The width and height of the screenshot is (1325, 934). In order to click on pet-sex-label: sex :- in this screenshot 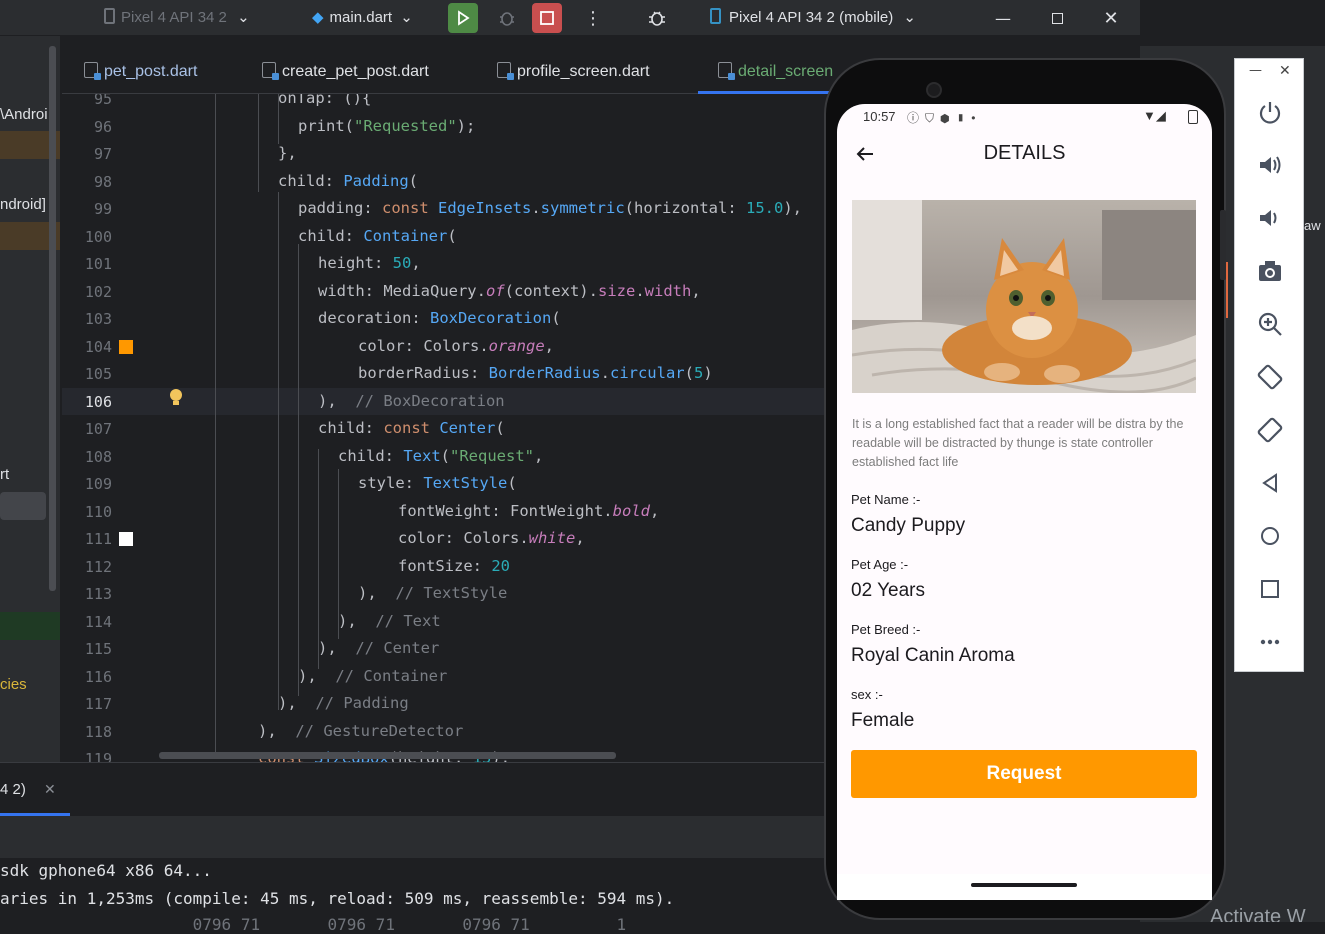, I will do `click(867, 694)`.